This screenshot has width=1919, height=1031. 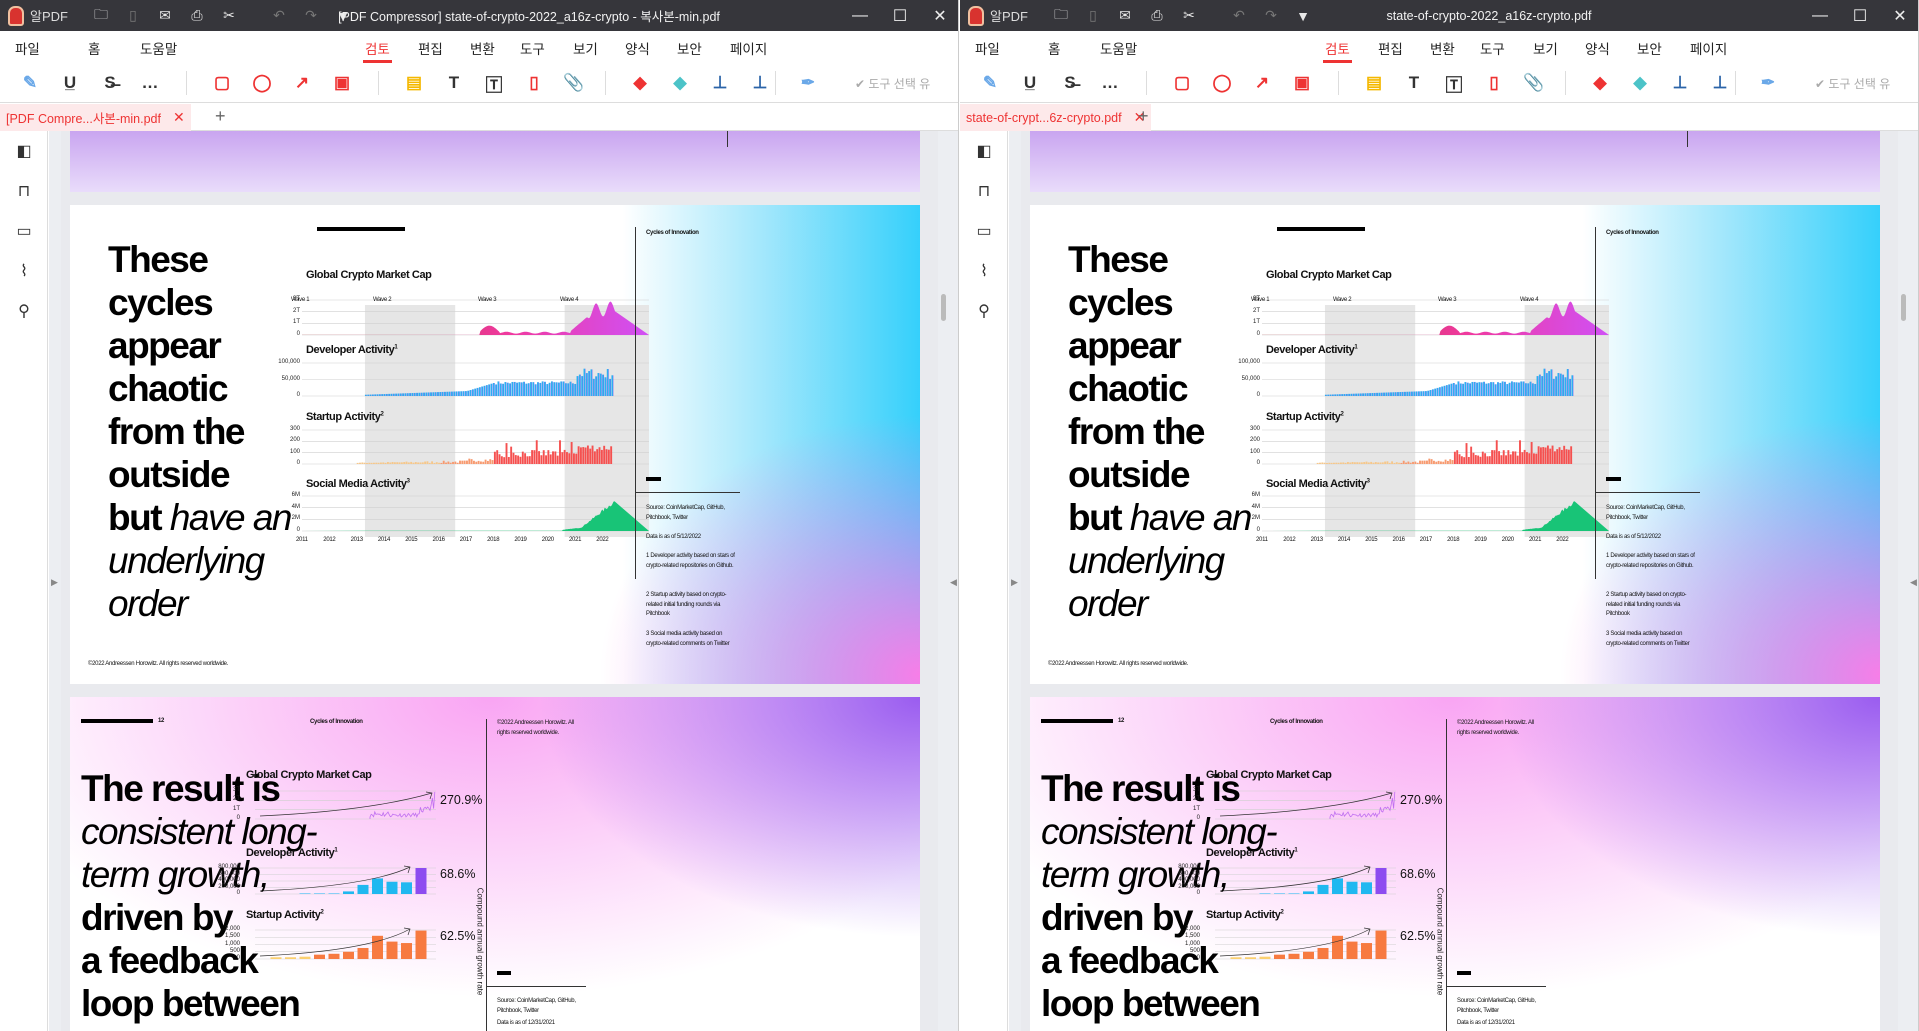 What do you see at coordinates (95, 117) in the screenshot?
I see `document-tab: [PDF Compre...사본-min.pdf ✕` at bounding box center [95, 117].